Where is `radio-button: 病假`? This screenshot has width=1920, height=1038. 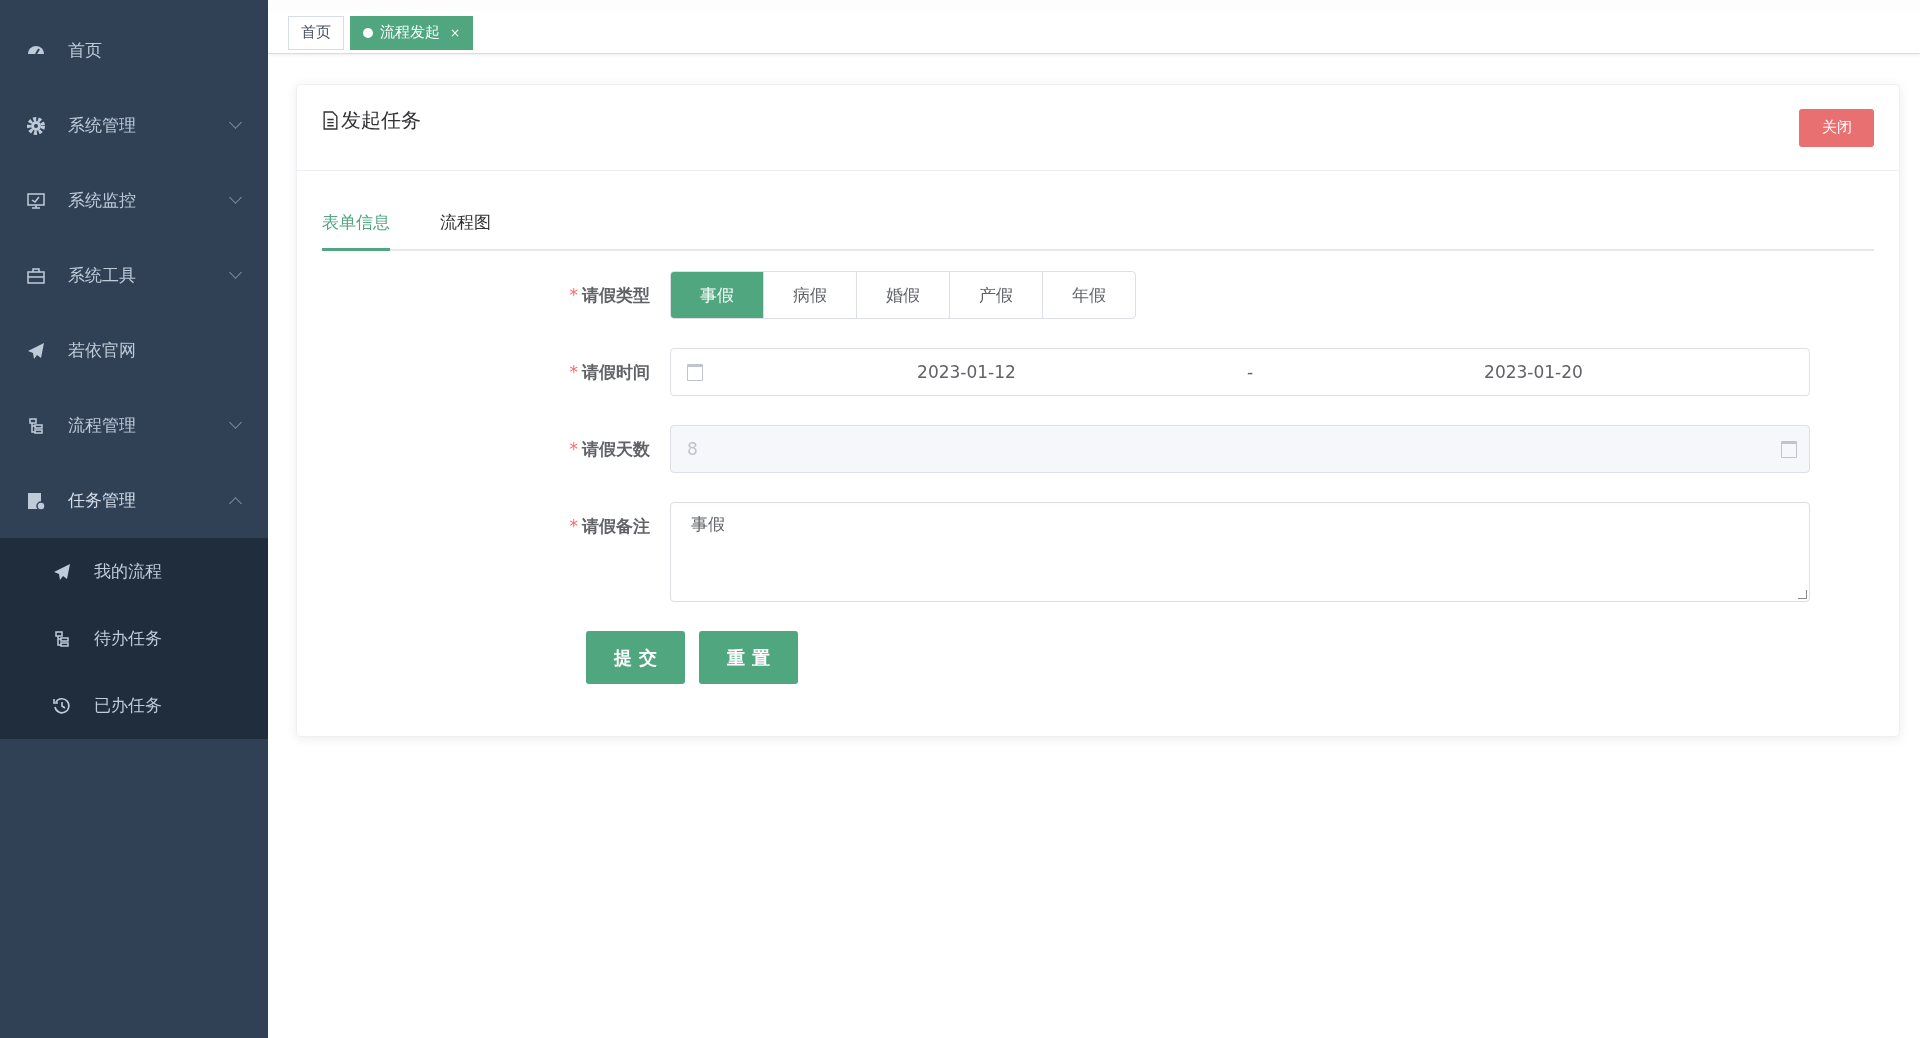 radio-button: 病假 is located at coordinates (809, 295).